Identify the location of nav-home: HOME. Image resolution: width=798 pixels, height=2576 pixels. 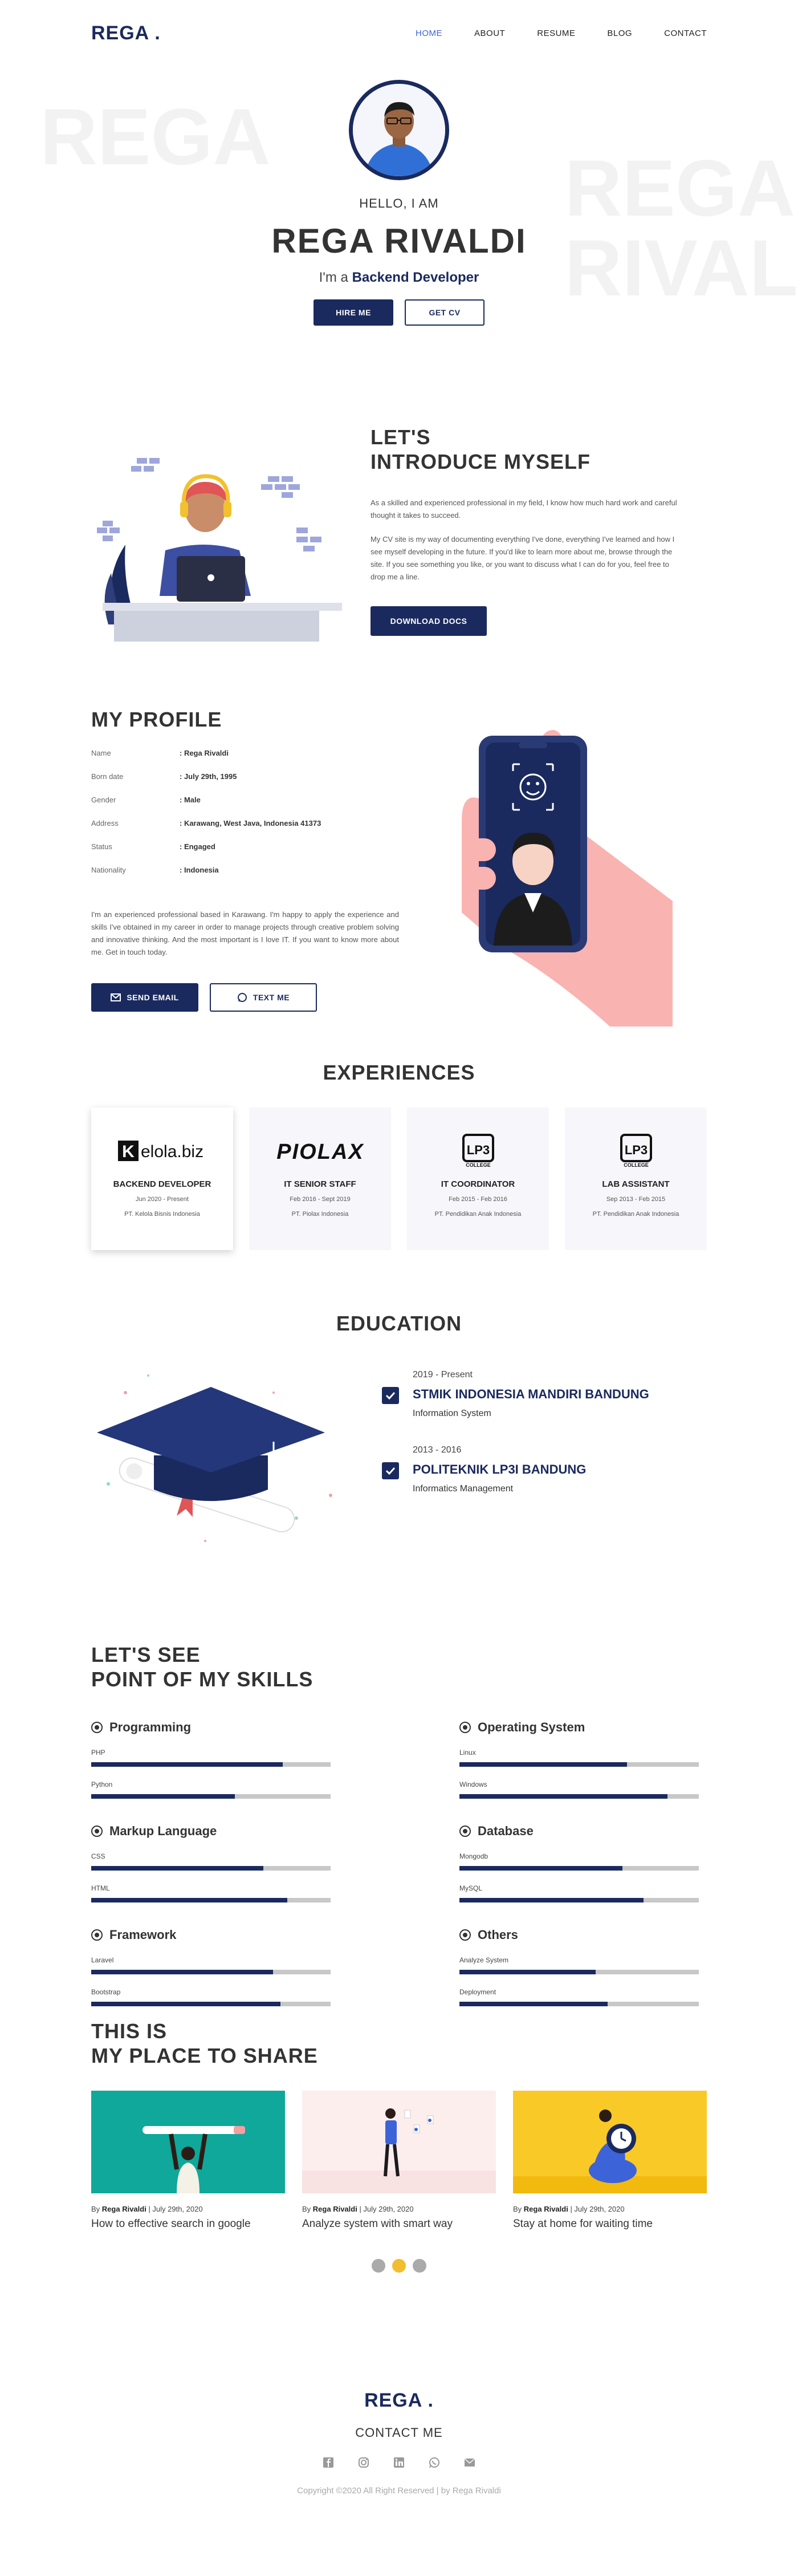
(429, 33).